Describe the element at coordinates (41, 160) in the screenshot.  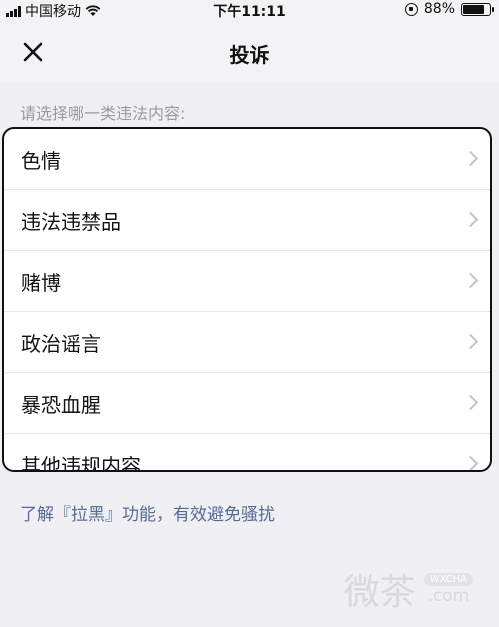
I see `list-item-label: 色情` at that location.